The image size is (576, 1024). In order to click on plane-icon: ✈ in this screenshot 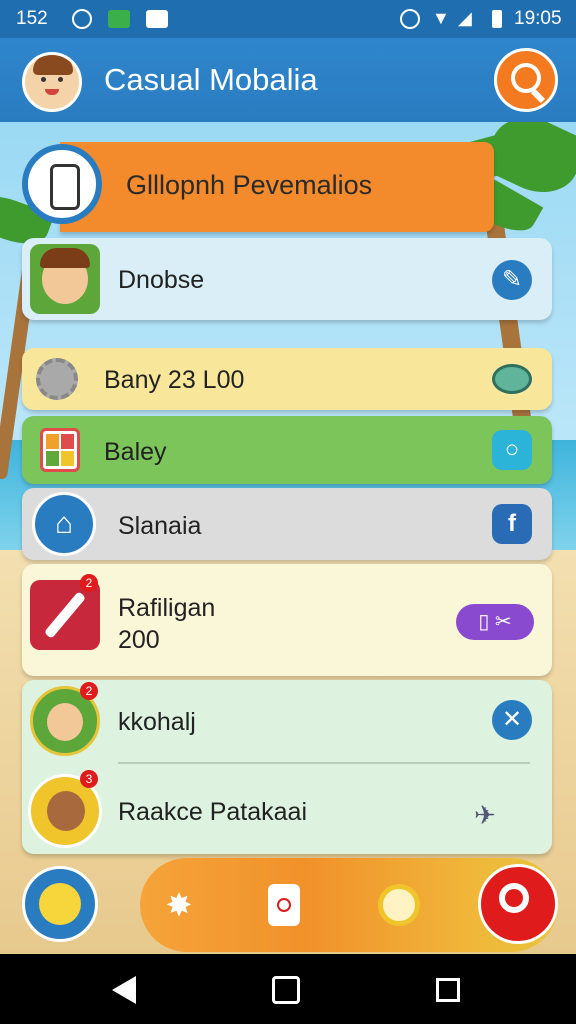, I will do `click(485, 815)`.